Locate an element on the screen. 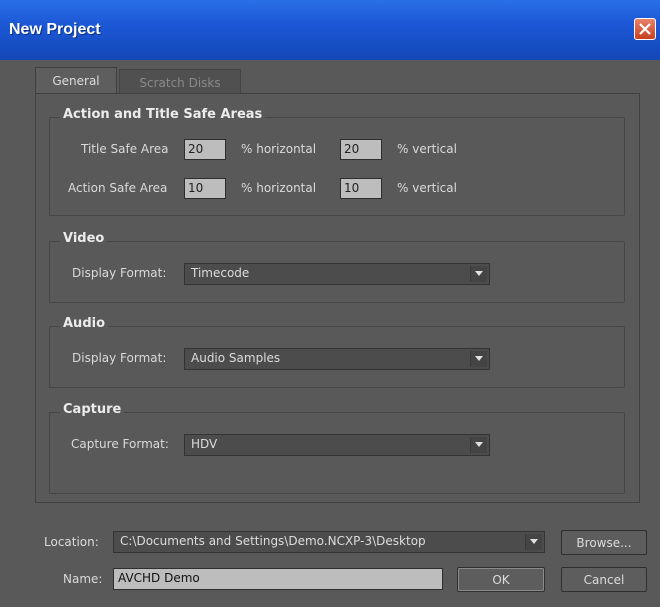  action-safe-horizontal-unit: % horizontal is located at coordinates (279, 188).